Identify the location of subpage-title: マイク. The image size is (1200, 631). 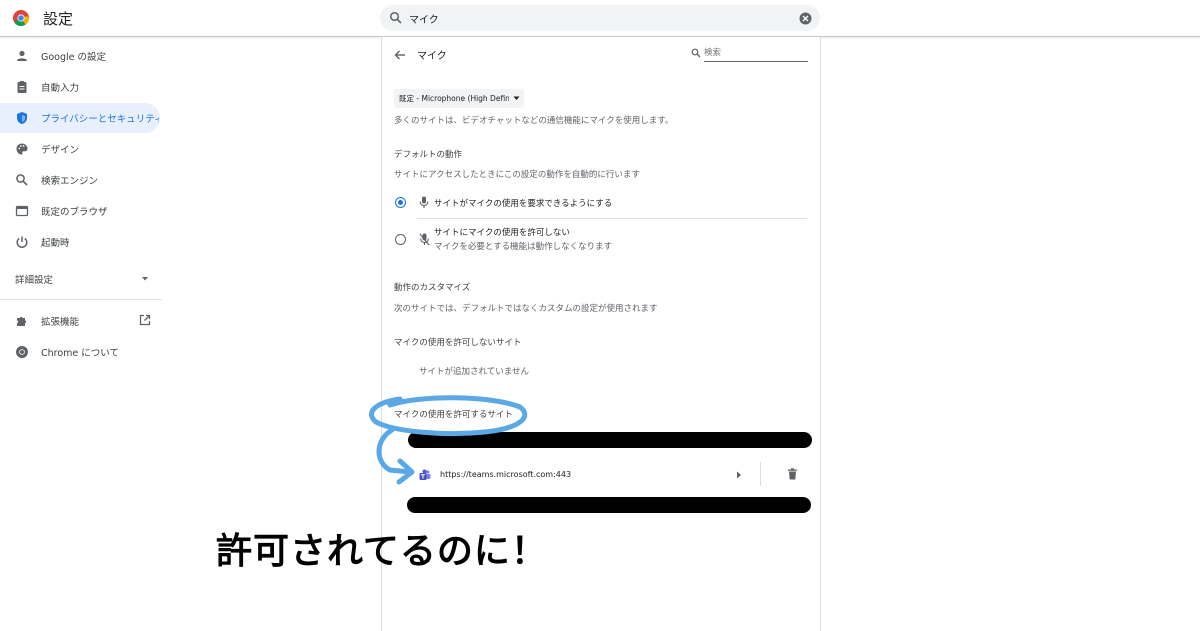
(432, 56).